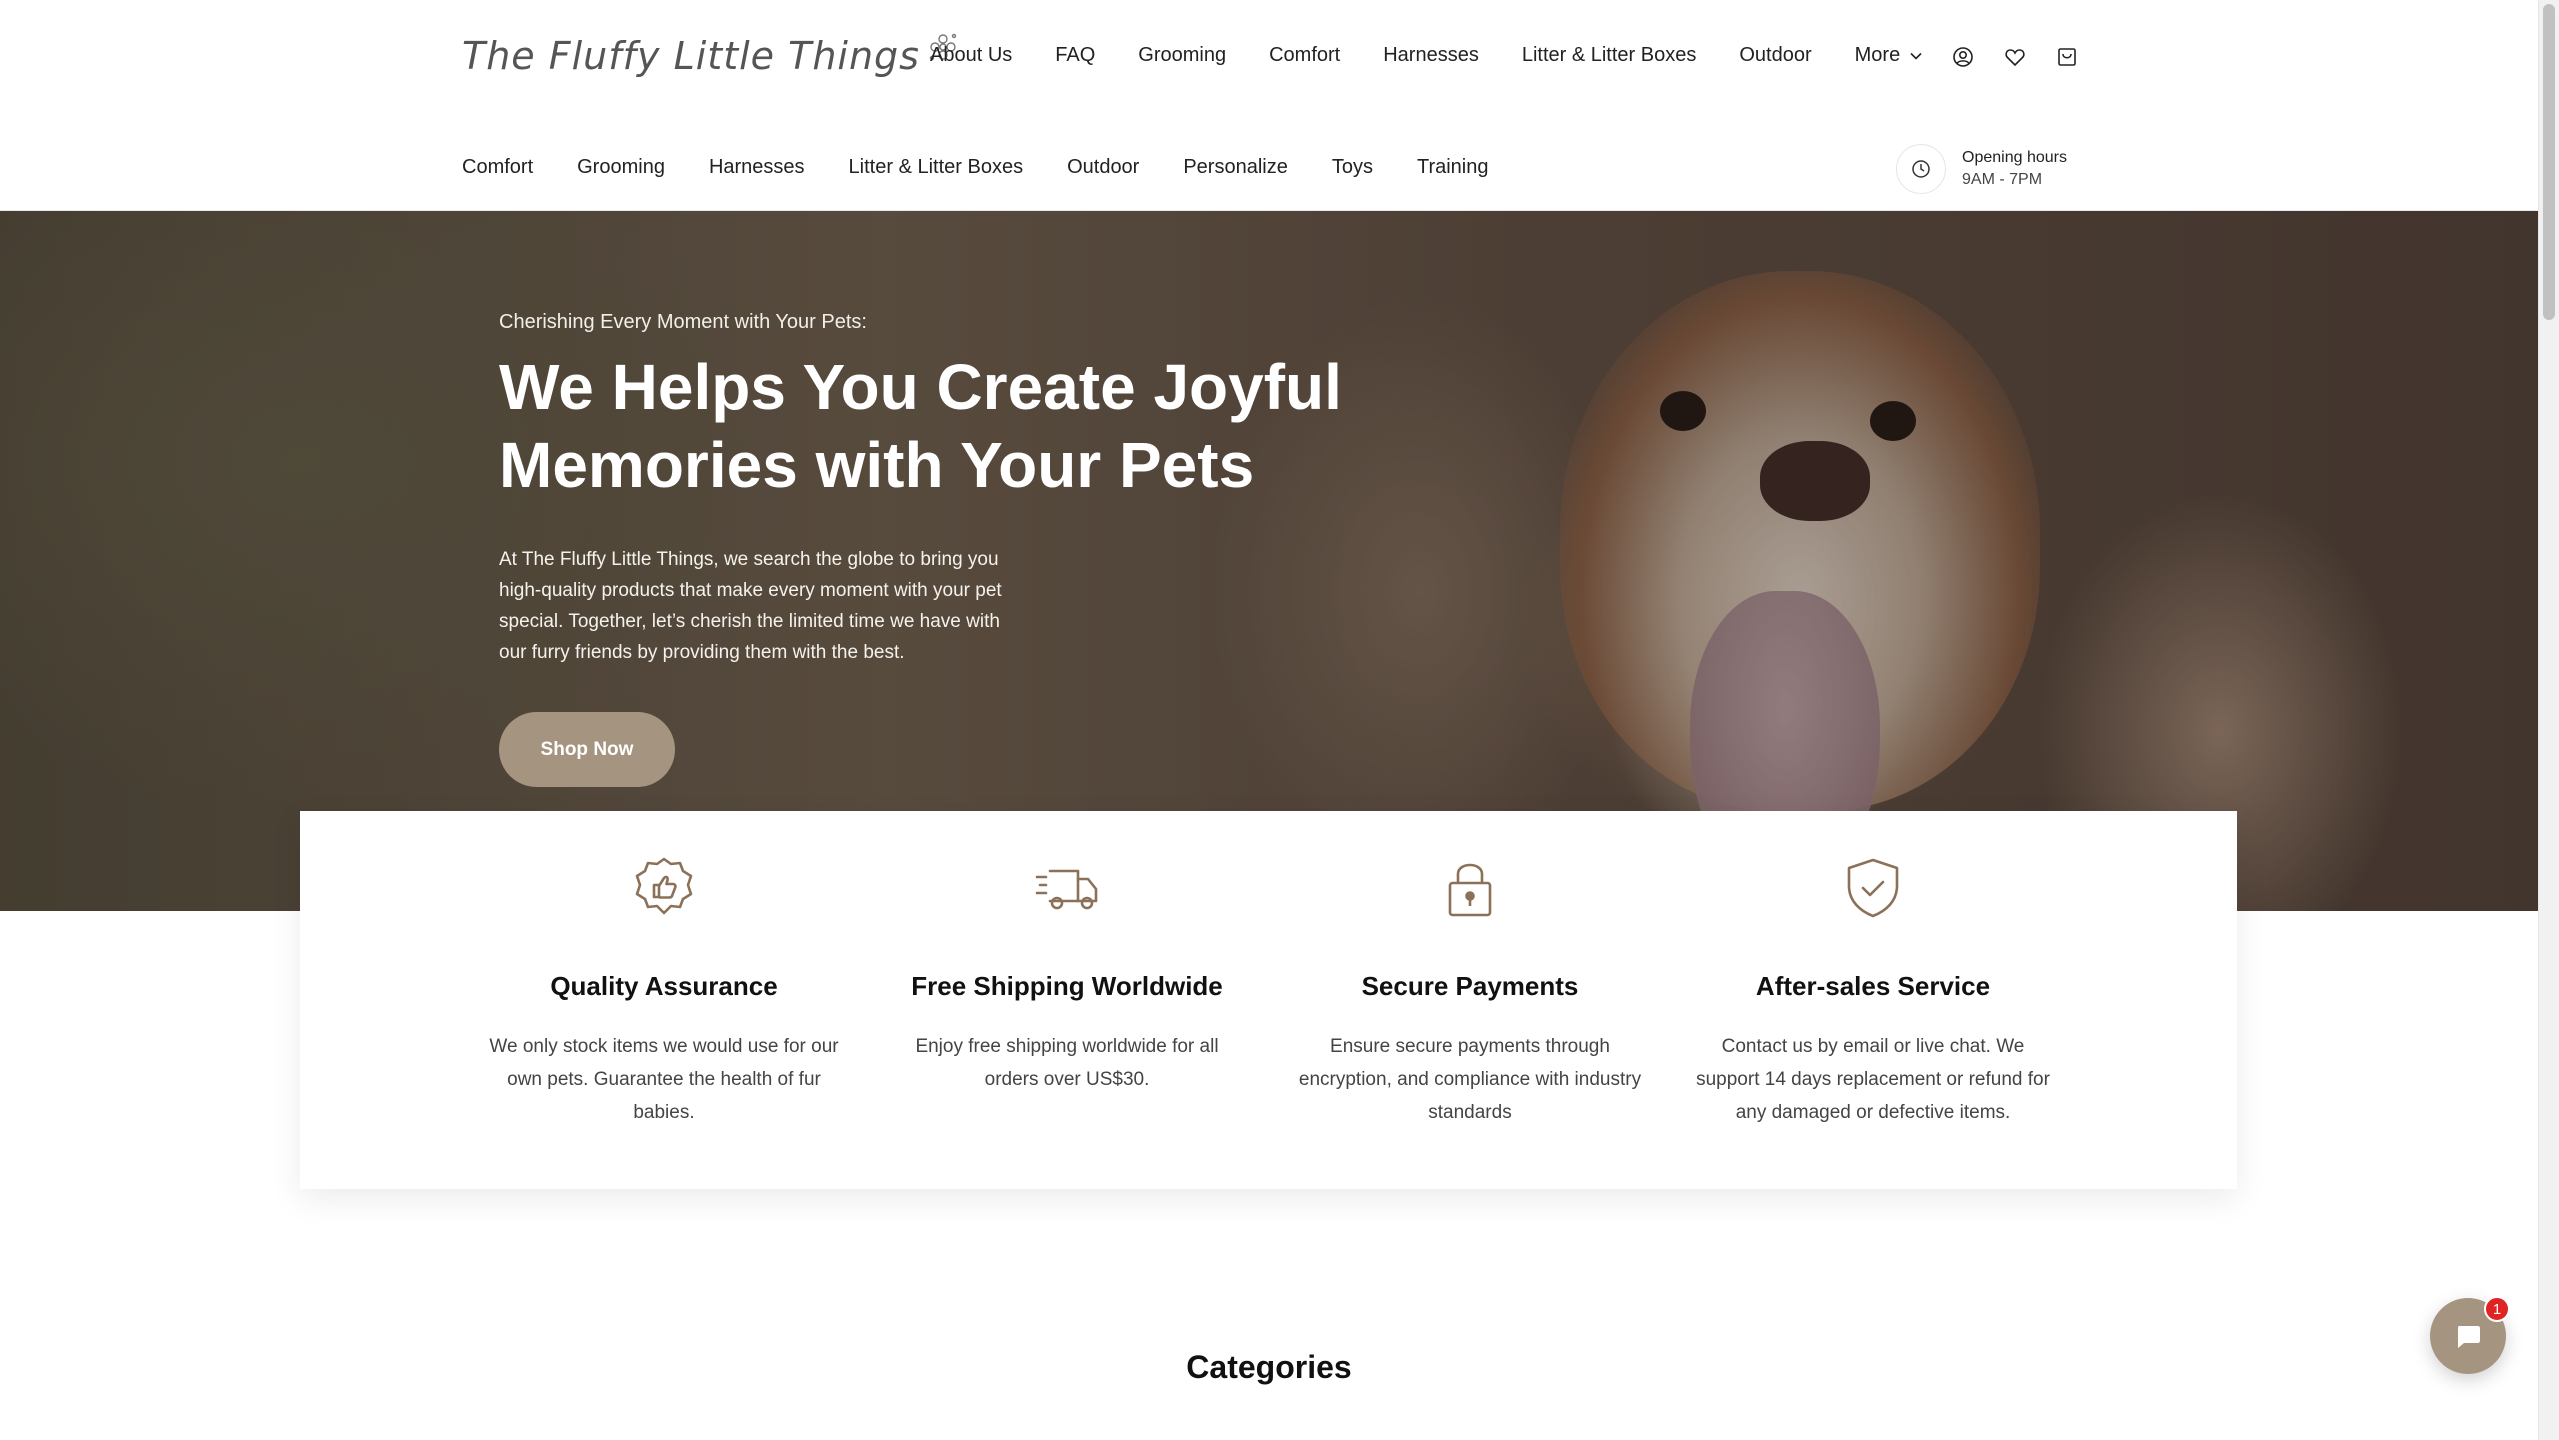  What do you see at coordinates (621, 167) in the screenshot?
I see `subnav-grooming: Grooming` at bounding box center [621, 167].